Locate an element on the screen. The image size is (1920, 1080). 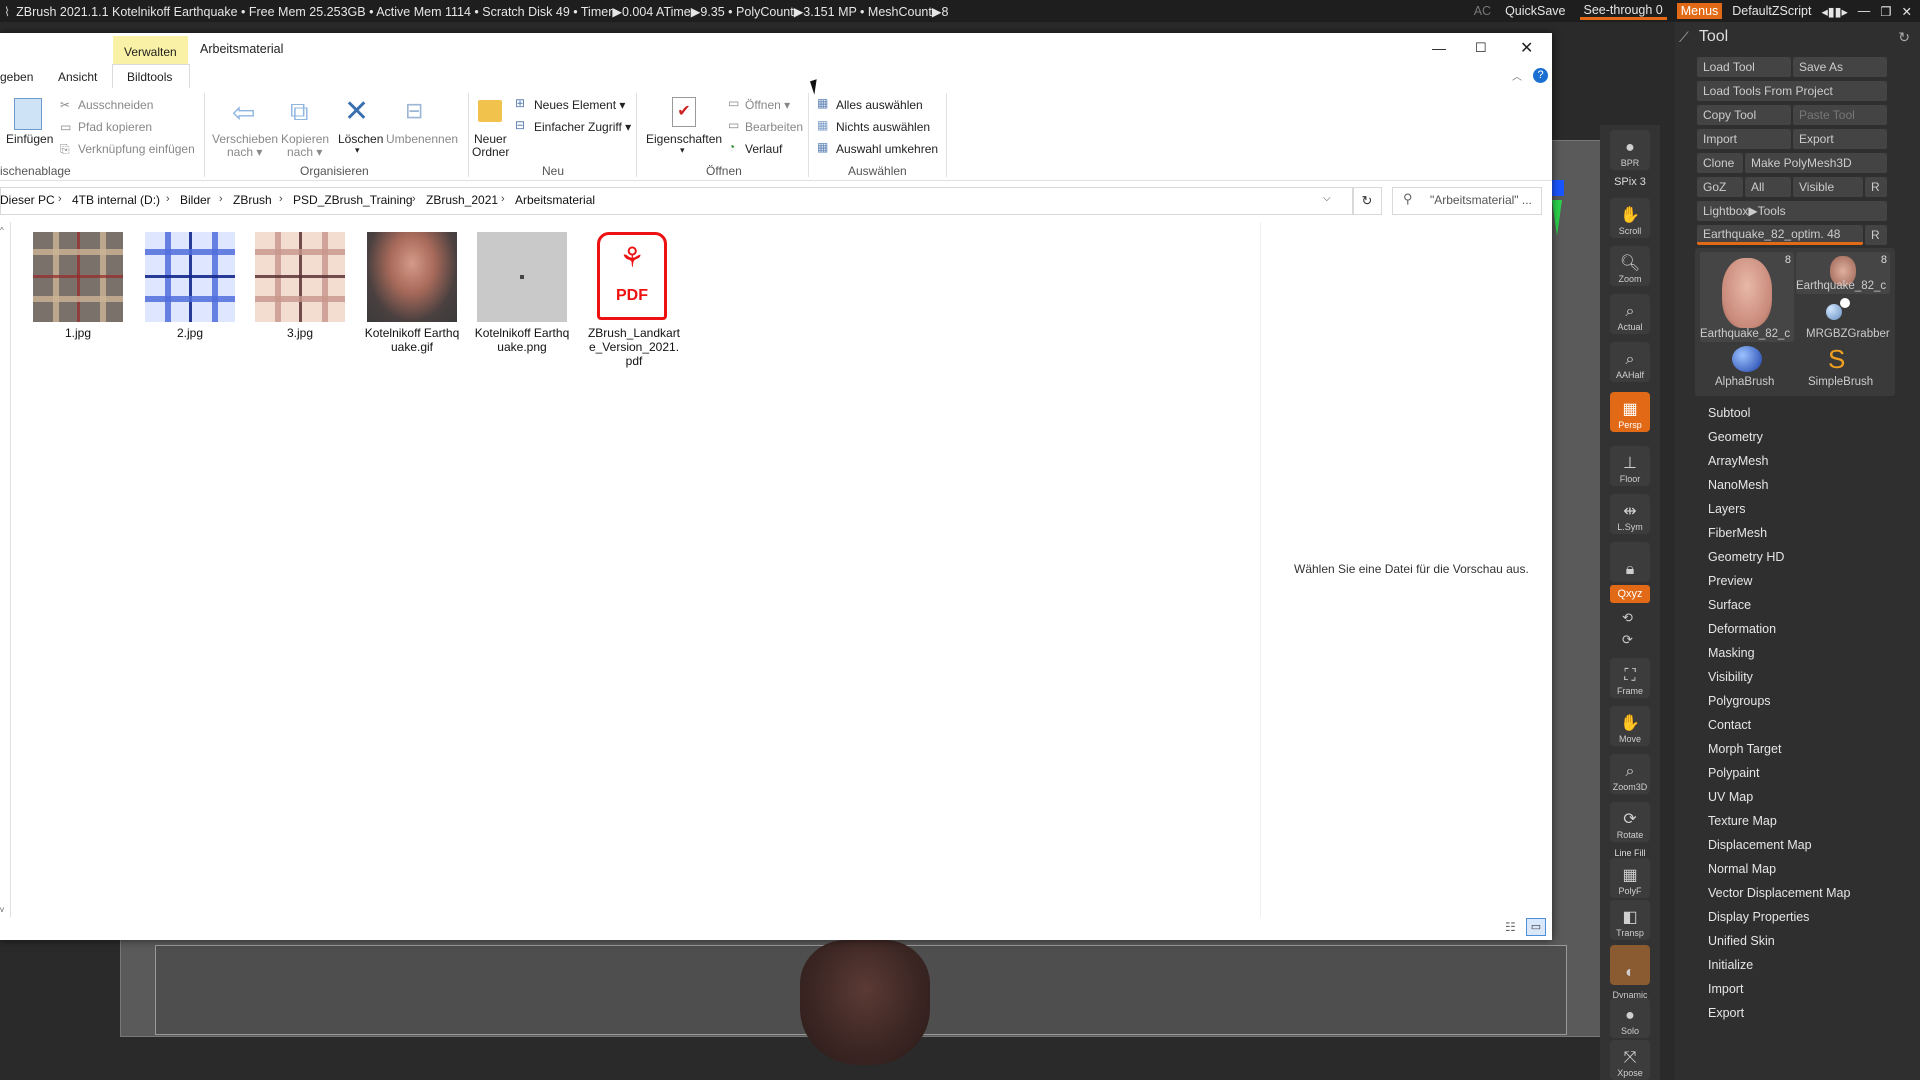
file-item: ⚘ PDF ZBrush_Landkarte_Version_2021.pdf is located at coordinates (634, 300).